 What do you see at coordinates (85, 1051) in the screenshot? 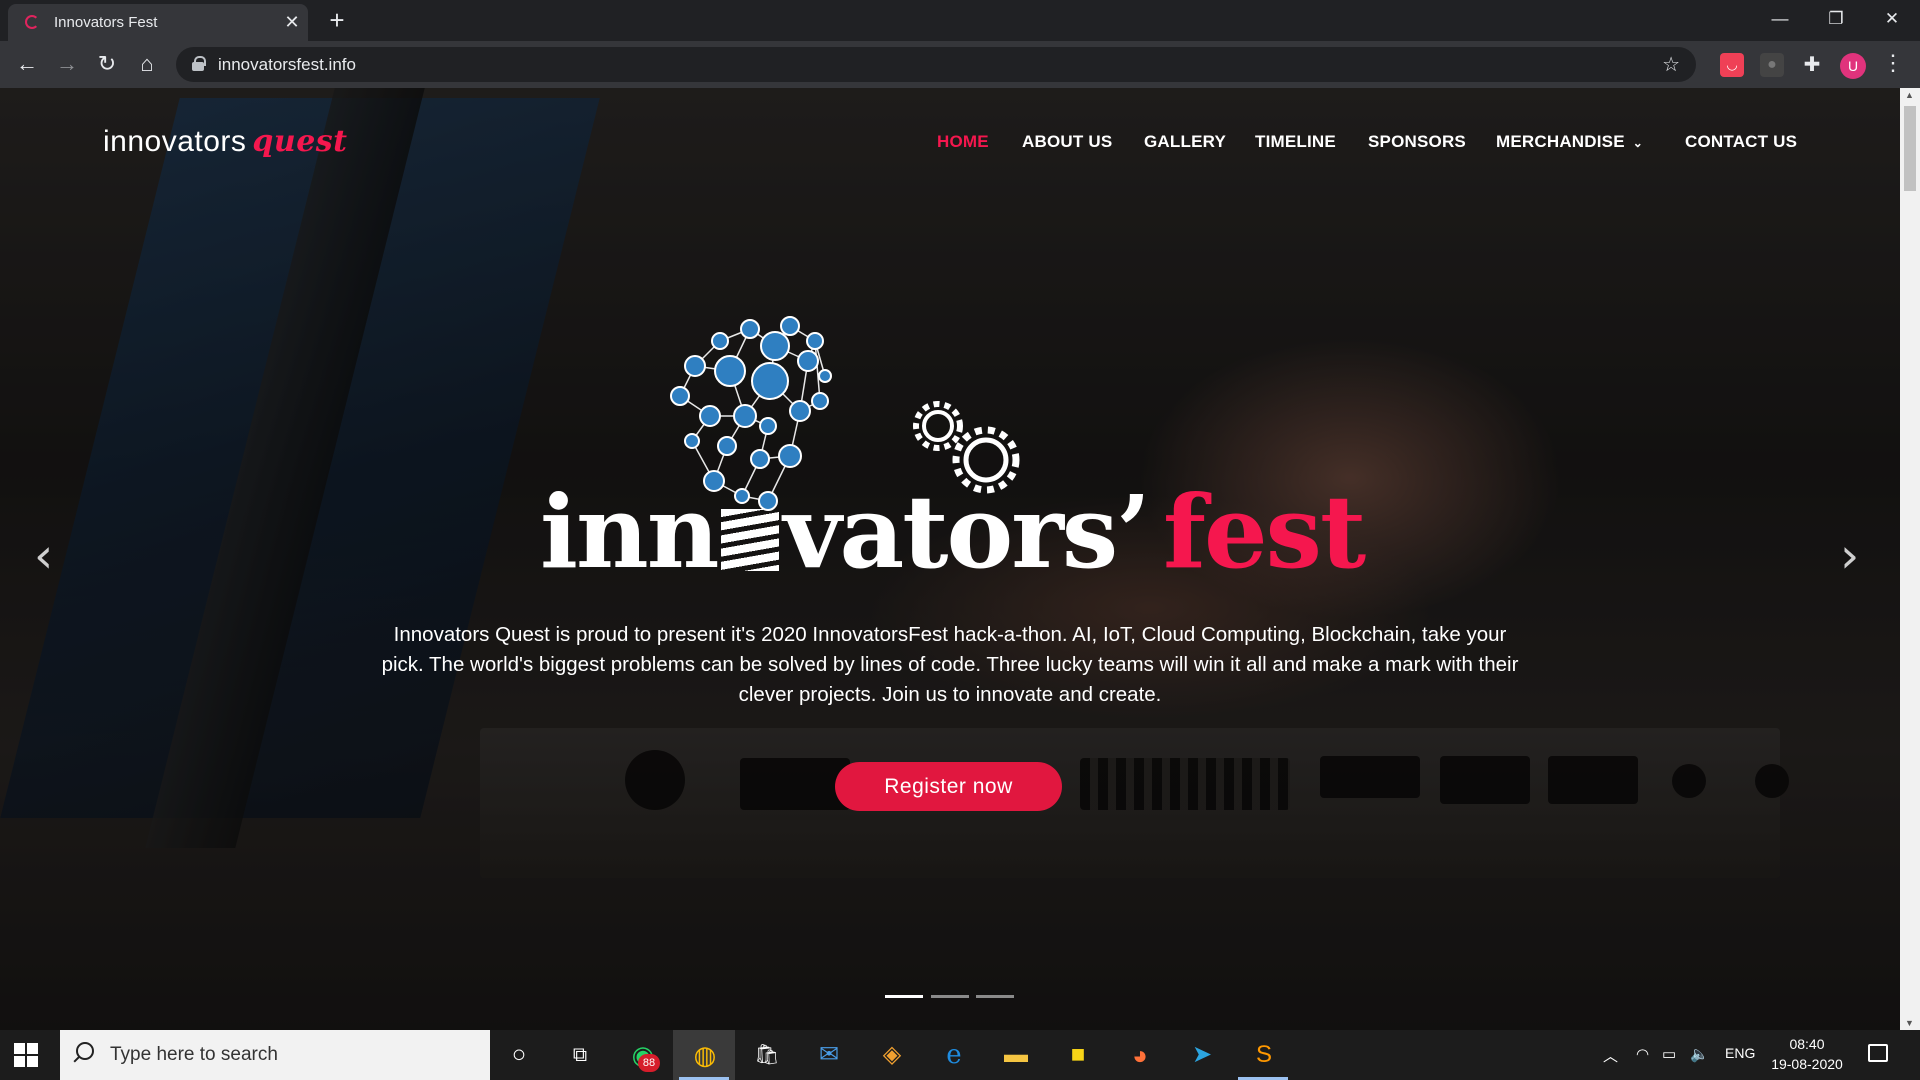
I see `search-icon` at bounding box center [85, 1051].